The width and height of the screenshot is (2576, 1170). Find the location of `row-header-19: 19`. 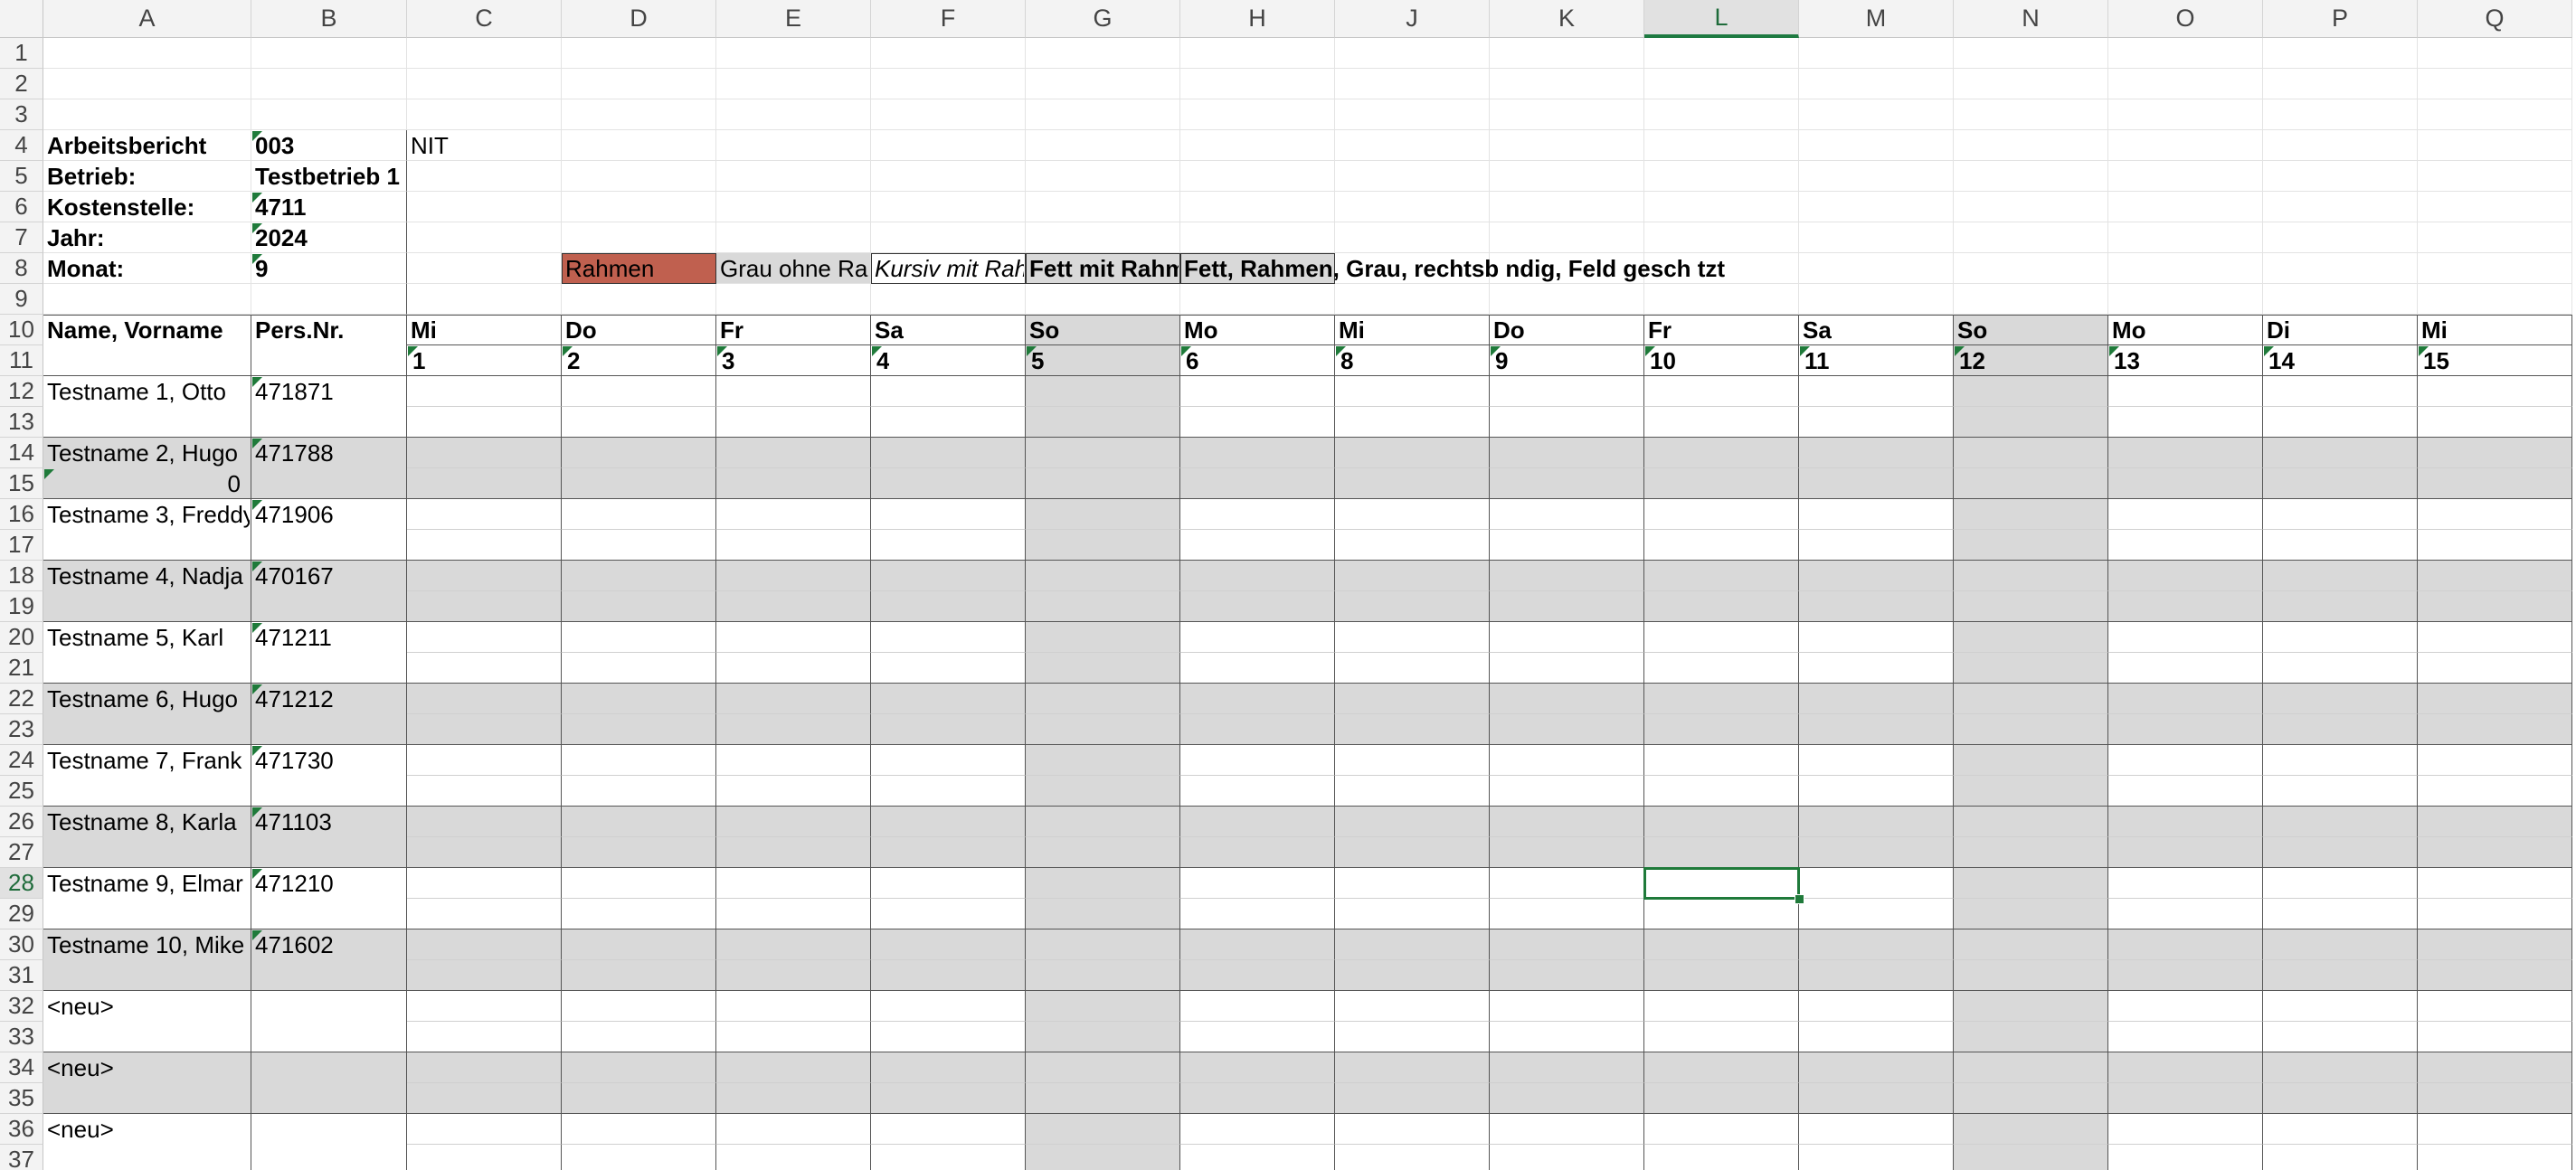

row-header-19: 19 is located at coordinates (21, 607).